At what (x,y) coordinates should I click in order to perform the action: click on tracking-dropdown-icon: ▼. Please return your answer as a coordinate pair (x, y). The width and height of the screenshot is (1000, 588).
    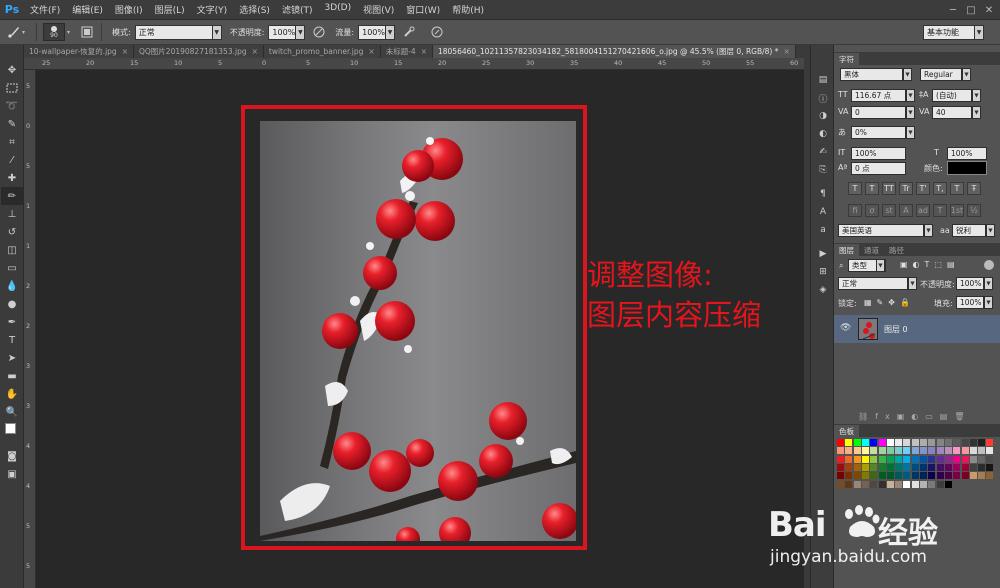
    Looking at the image, I should click on (976, 112).